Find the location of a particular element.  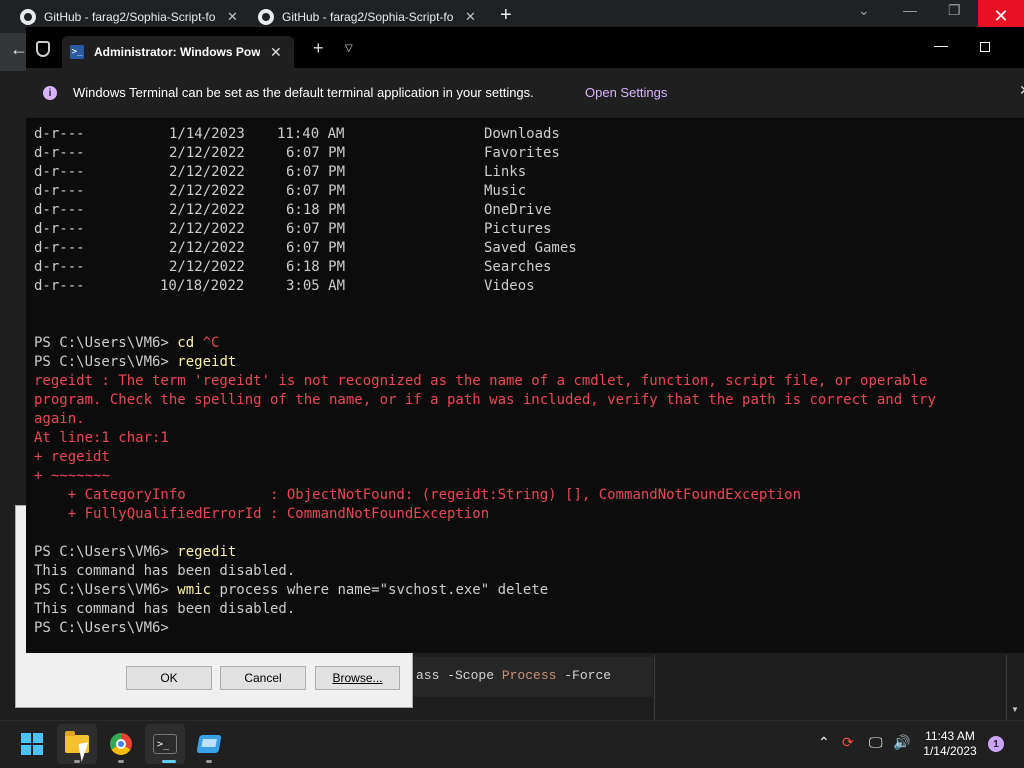

dir-time: 3:05 AM is located at coordinates (316, 286).